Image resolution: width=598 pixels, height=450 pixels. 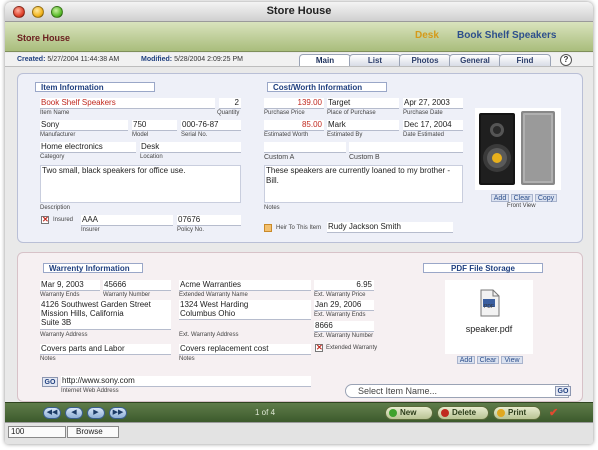 I want to click on purchase-price-label: Purchase Price, so click(x=284, y=113).